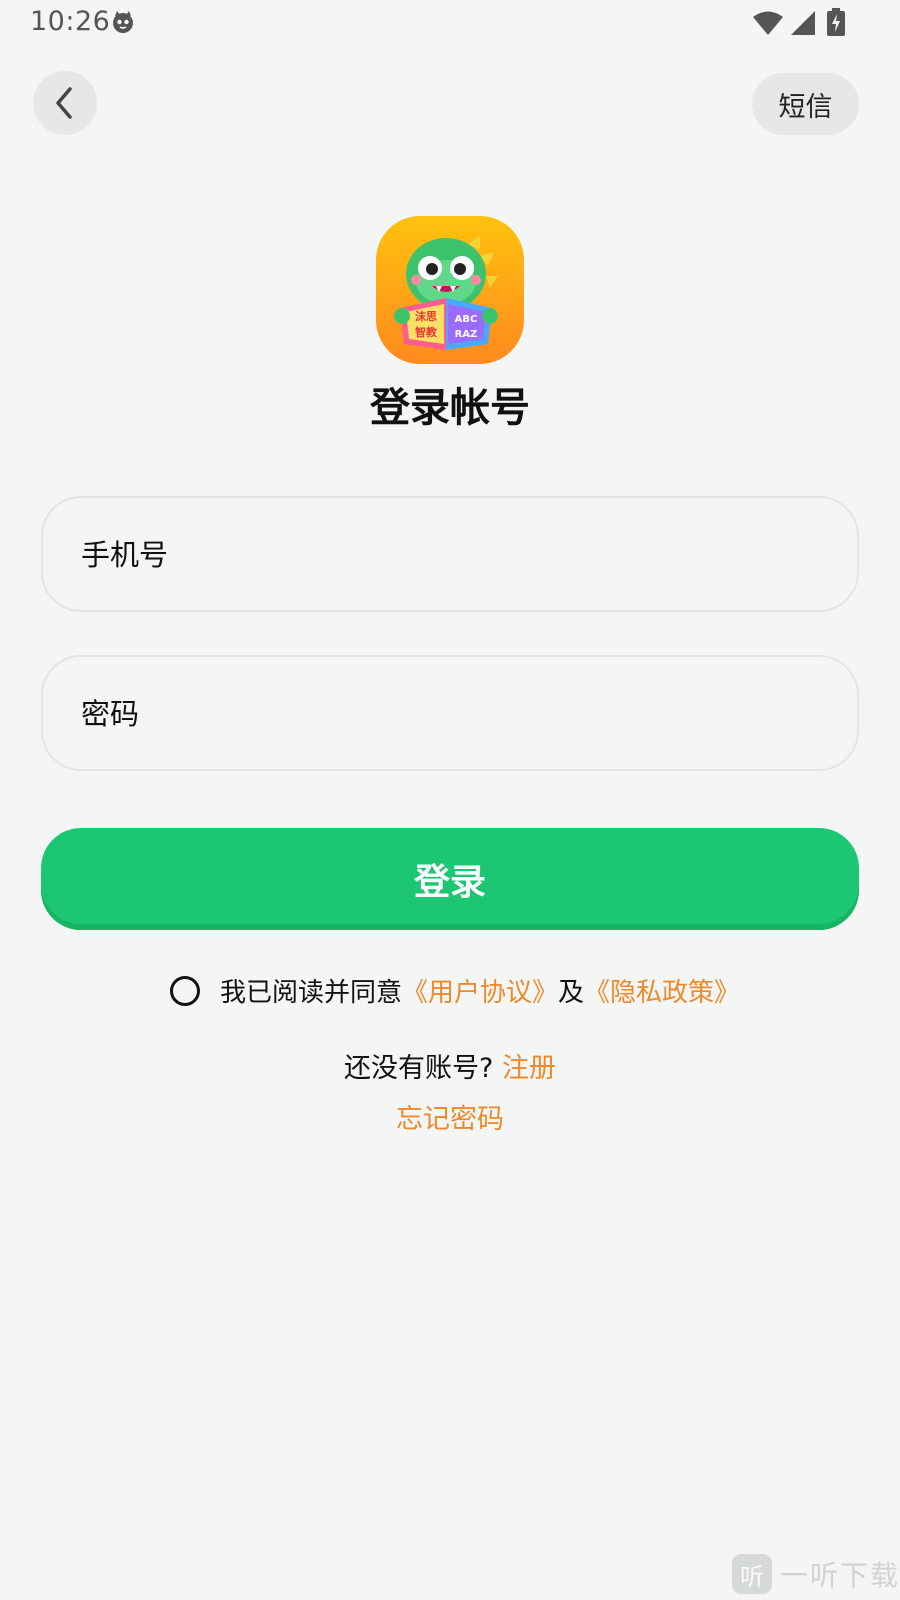 This screenshot has width=900, height=1600. Describe the element at coordinates (480, 990) in the screenshot. I see `user-agreement-link: 《用户协议》` at that location.